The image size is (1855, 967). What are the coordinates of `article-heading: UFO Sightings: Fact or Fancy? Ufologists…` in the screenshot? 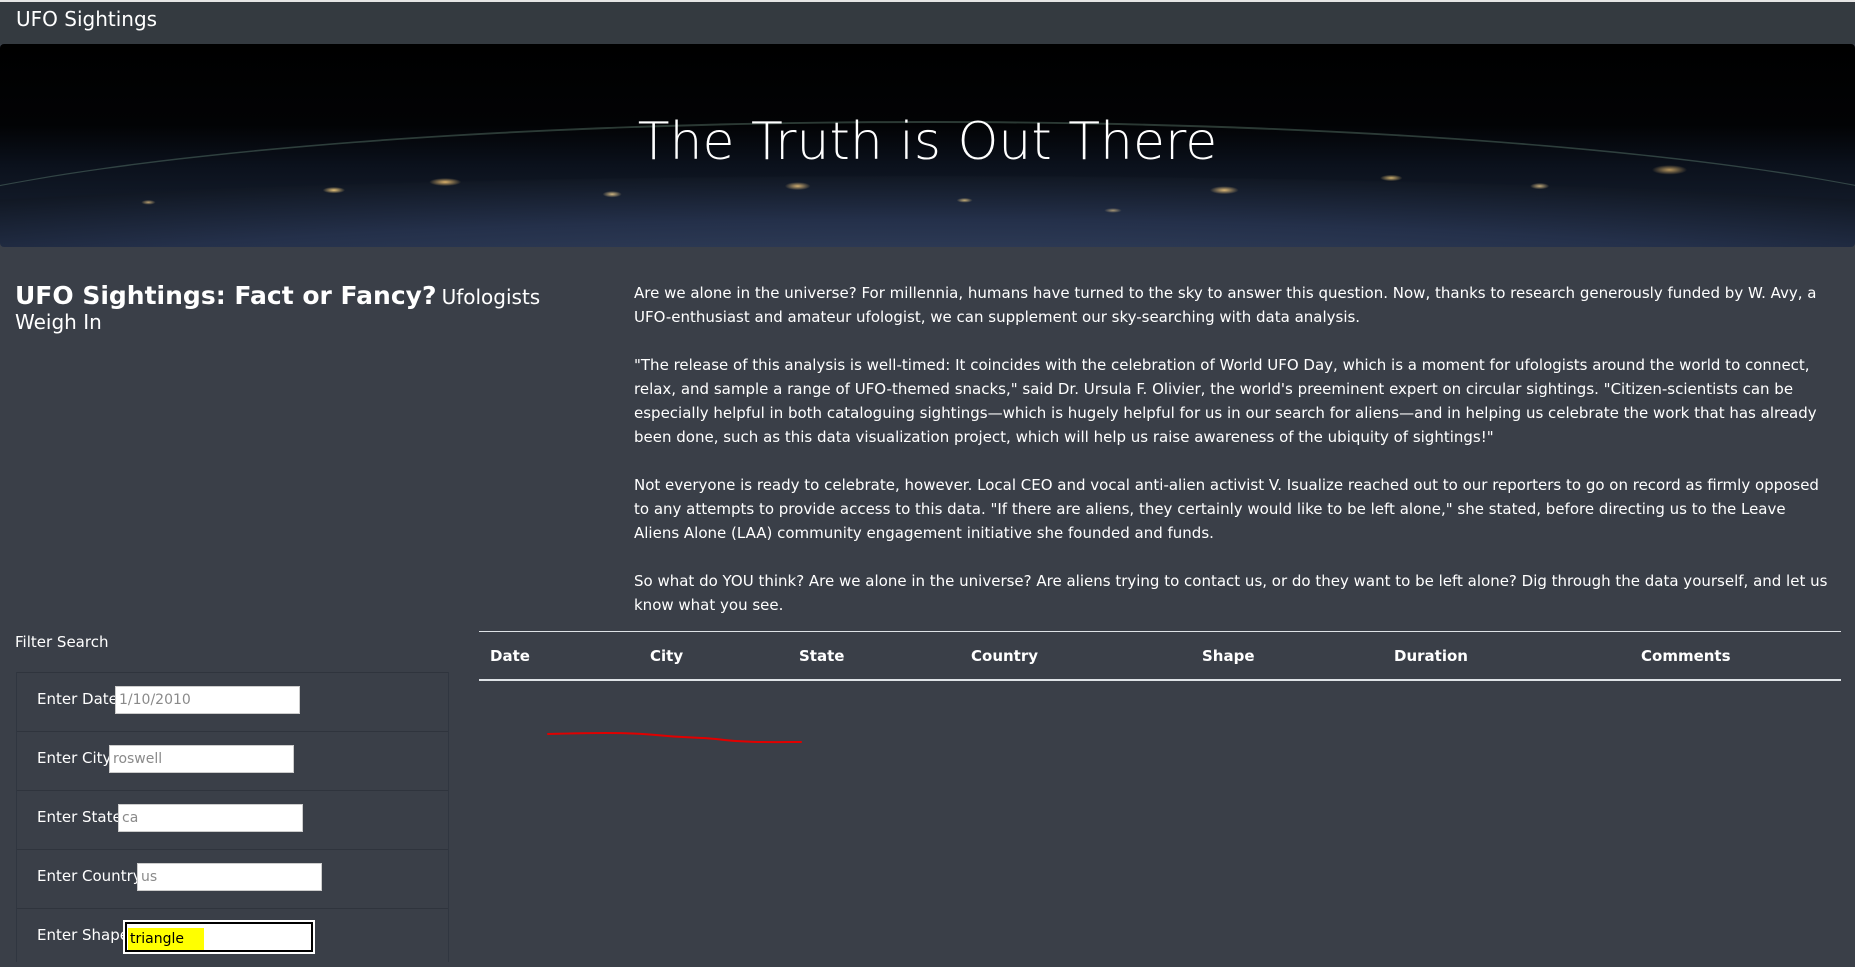 It's located at (310, 307).